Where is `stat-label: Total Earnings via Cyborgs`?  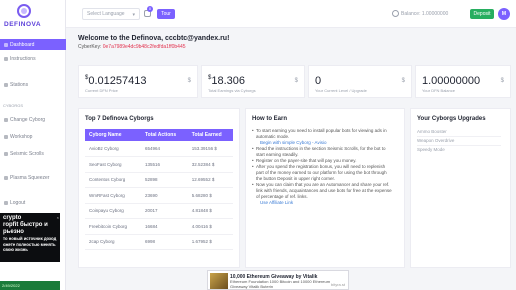 stat-label: Total Earnings via Cyborgs is located at coordinates (232, 90).